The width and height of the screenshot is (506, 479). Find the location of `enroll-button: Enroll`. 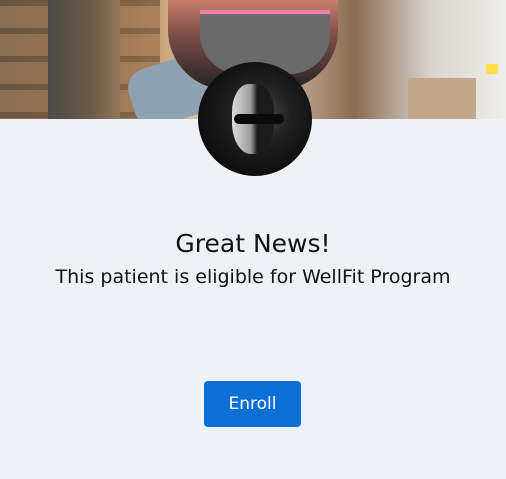

enroll-button: Enroll is located at coordinates (252, 404).